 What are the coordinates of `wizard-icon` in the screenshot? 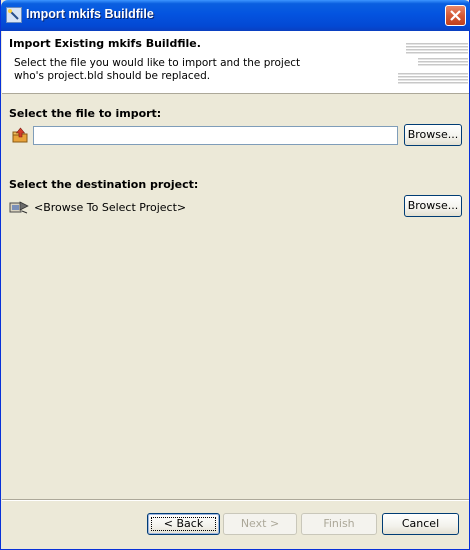 It's located at (14, 15).